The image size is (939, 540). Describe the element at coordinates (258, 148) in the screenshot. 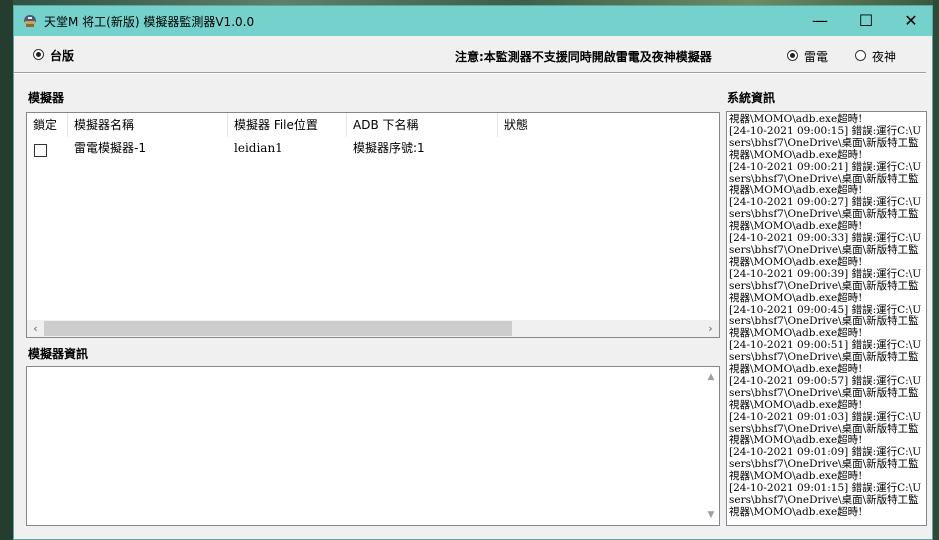

I see `emulator-file-cell: leidian1` at that location.